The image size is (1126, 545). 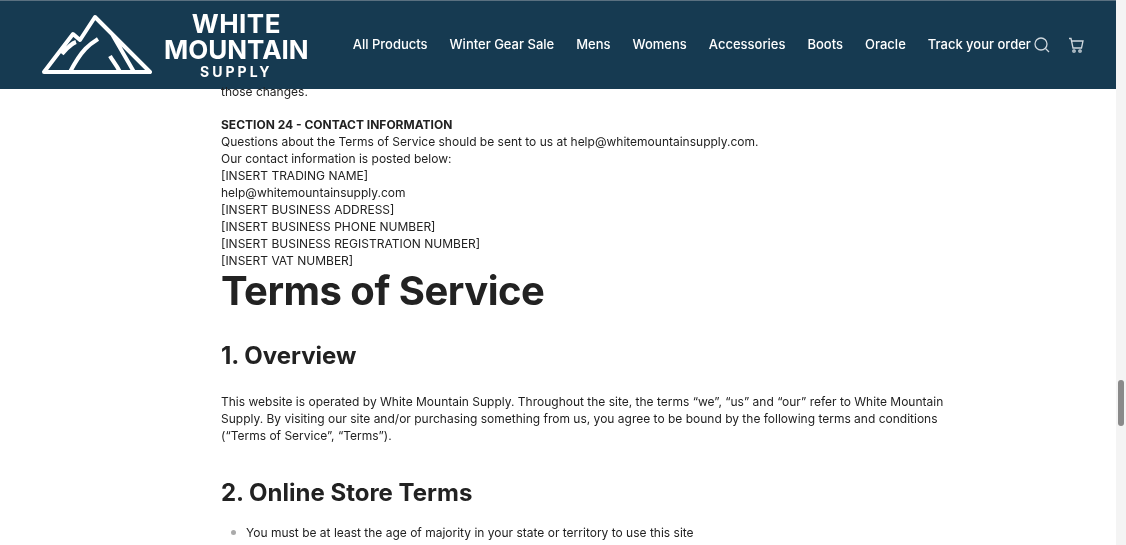 I want to click on scrollbar, so click(x=1121, y=272).